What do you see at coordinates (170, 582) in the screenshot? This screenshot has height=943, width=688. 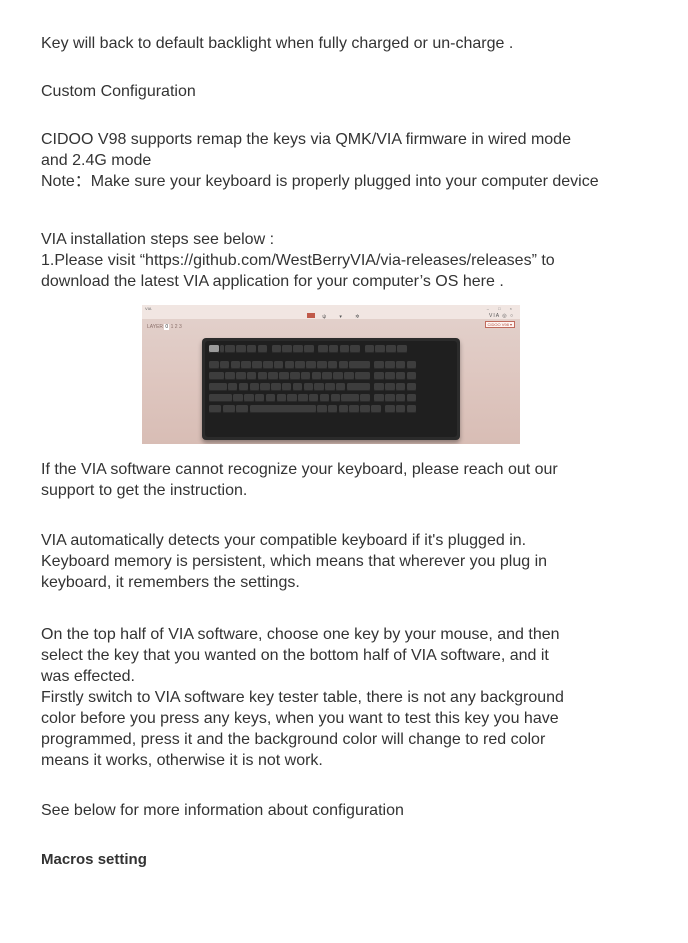 I see `paragraph-detect-line3: keyboard, it remembers the settings.` at bounding box center [170, 582].